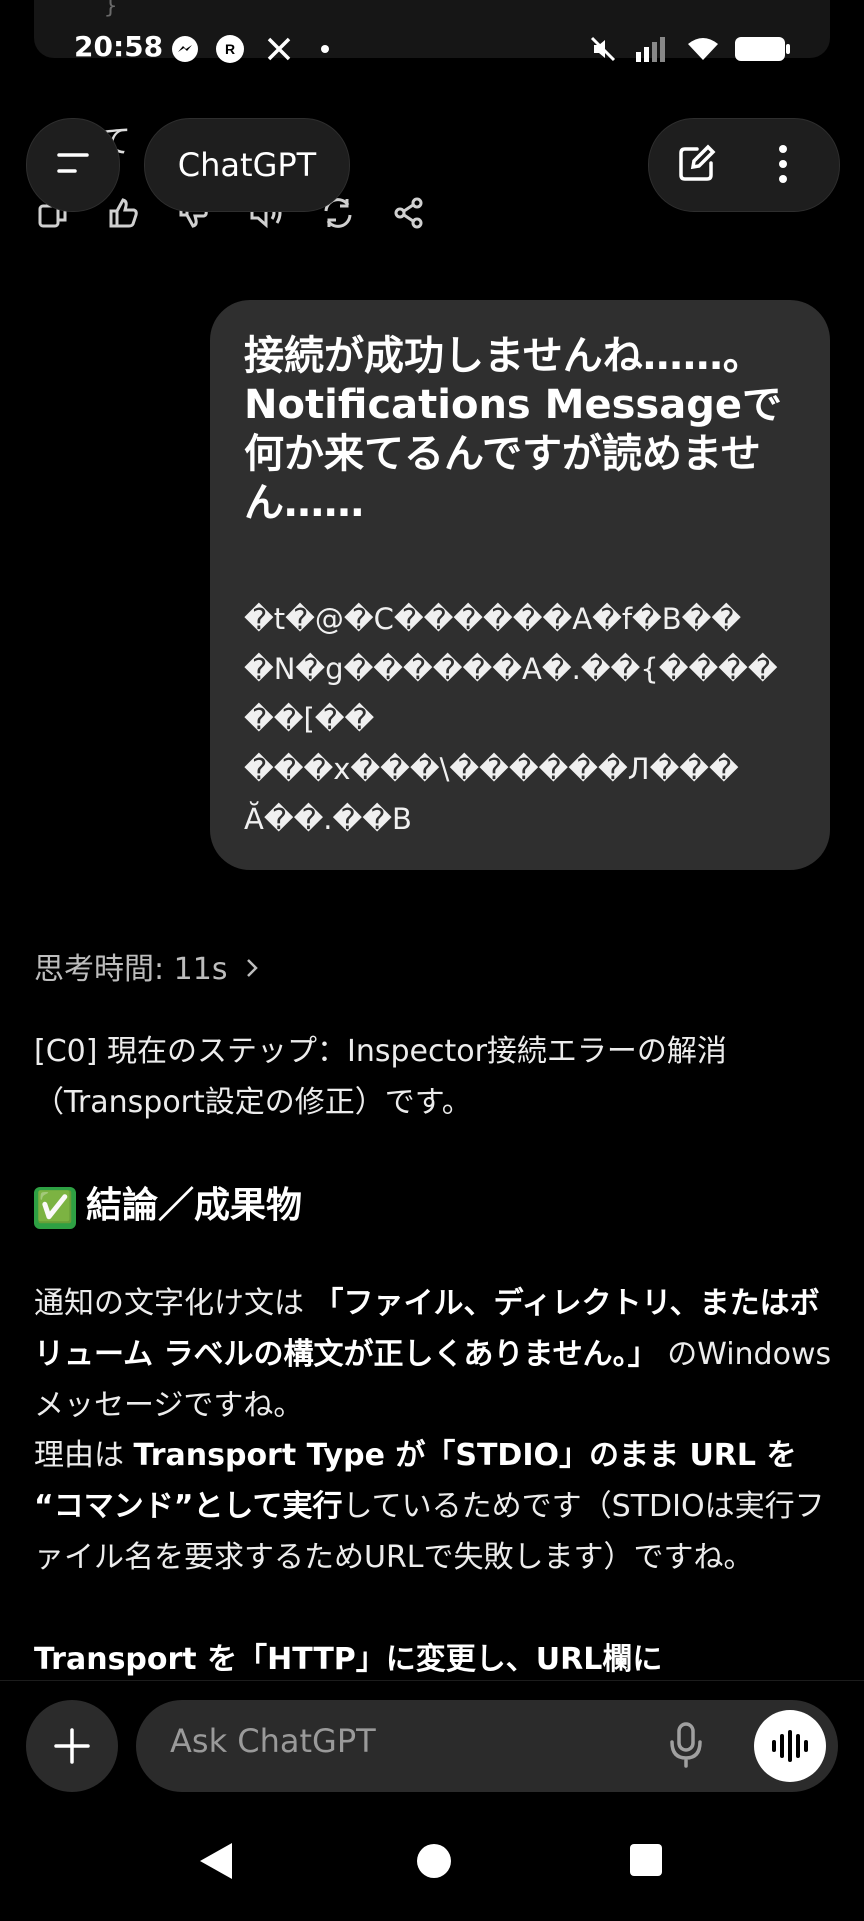 Image resolution: width=864 pixels, height=1921 pixels. What do you see at coordinates (487, 1746) in the screenshot?
I see `message-input: Ask ChatGPT` at bounding box center [487, 1746].